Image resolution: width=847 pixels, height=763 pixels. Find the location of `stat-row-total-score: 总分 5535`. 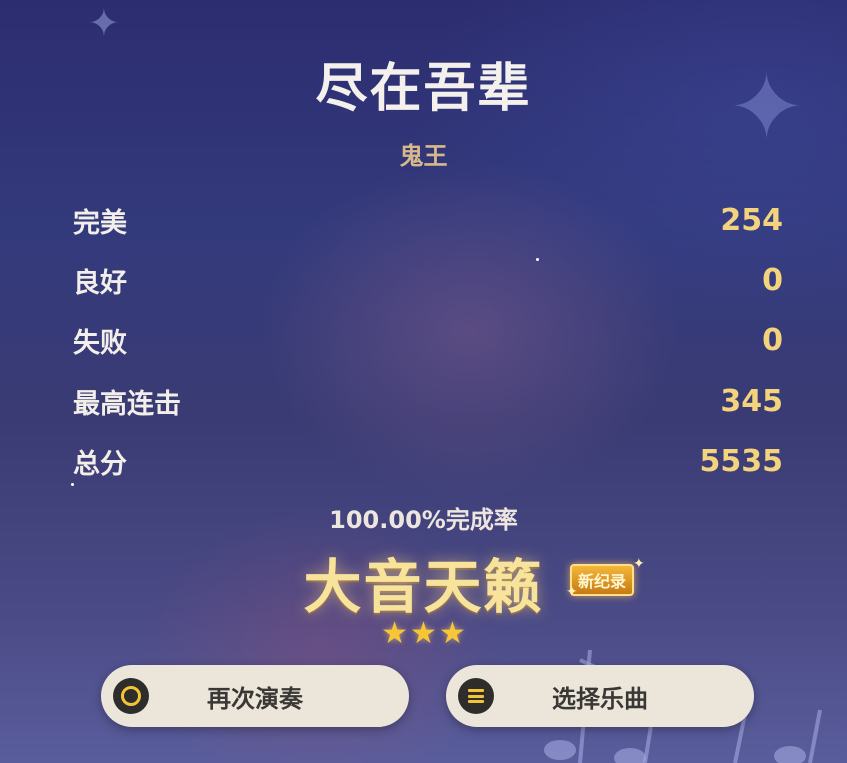

stat-row-total-score: 总分 5535 is located at coordinates (428, 461).